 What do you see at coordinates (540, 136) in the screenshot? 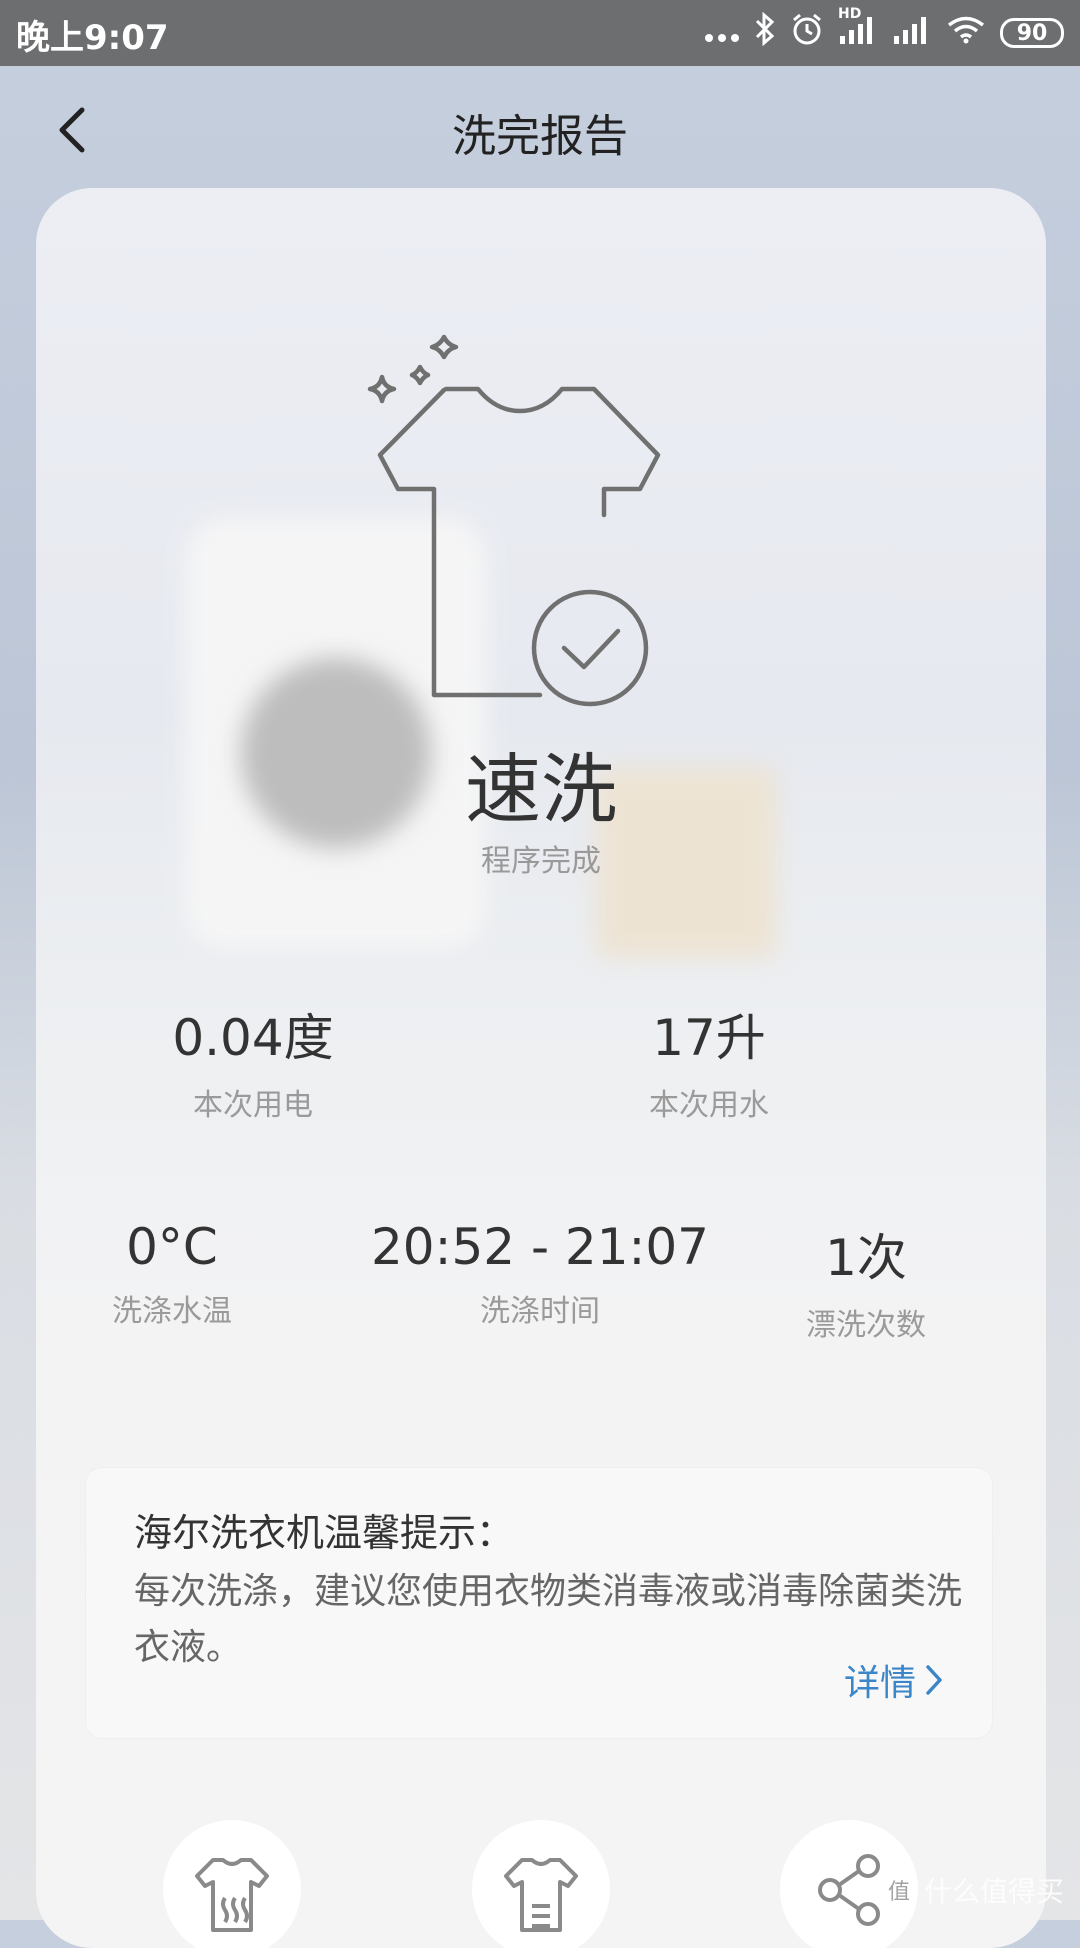
I see `page-title: 洗完报告` at bounding box center [540, 136].